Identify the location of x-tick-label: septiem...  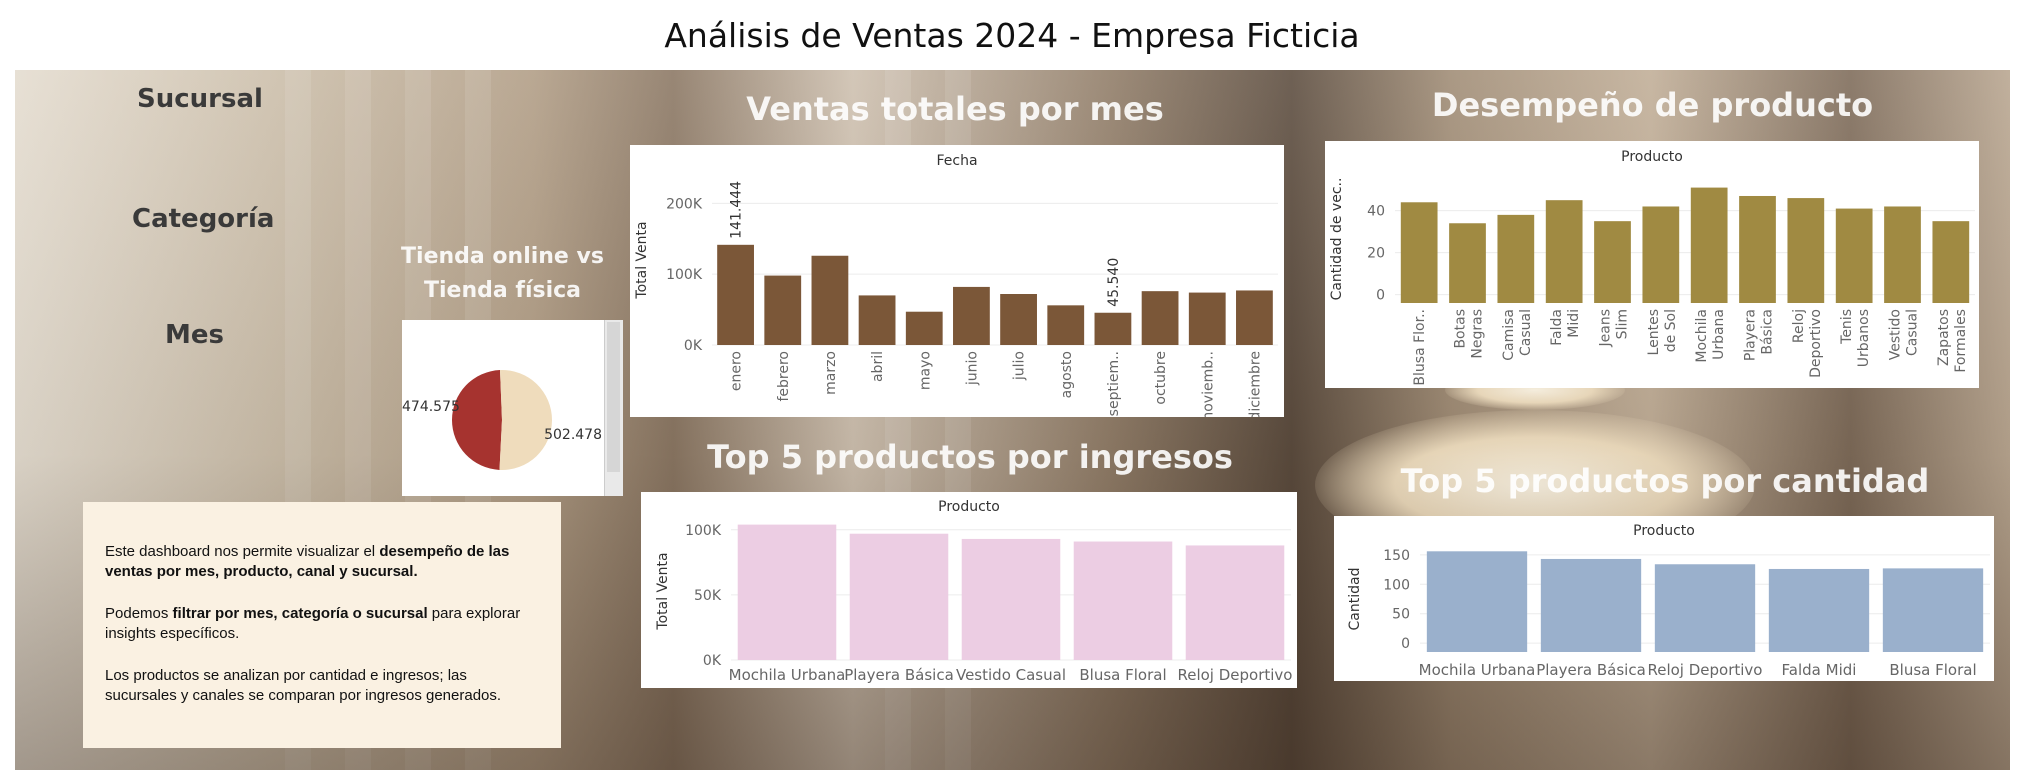
(1114, 383).